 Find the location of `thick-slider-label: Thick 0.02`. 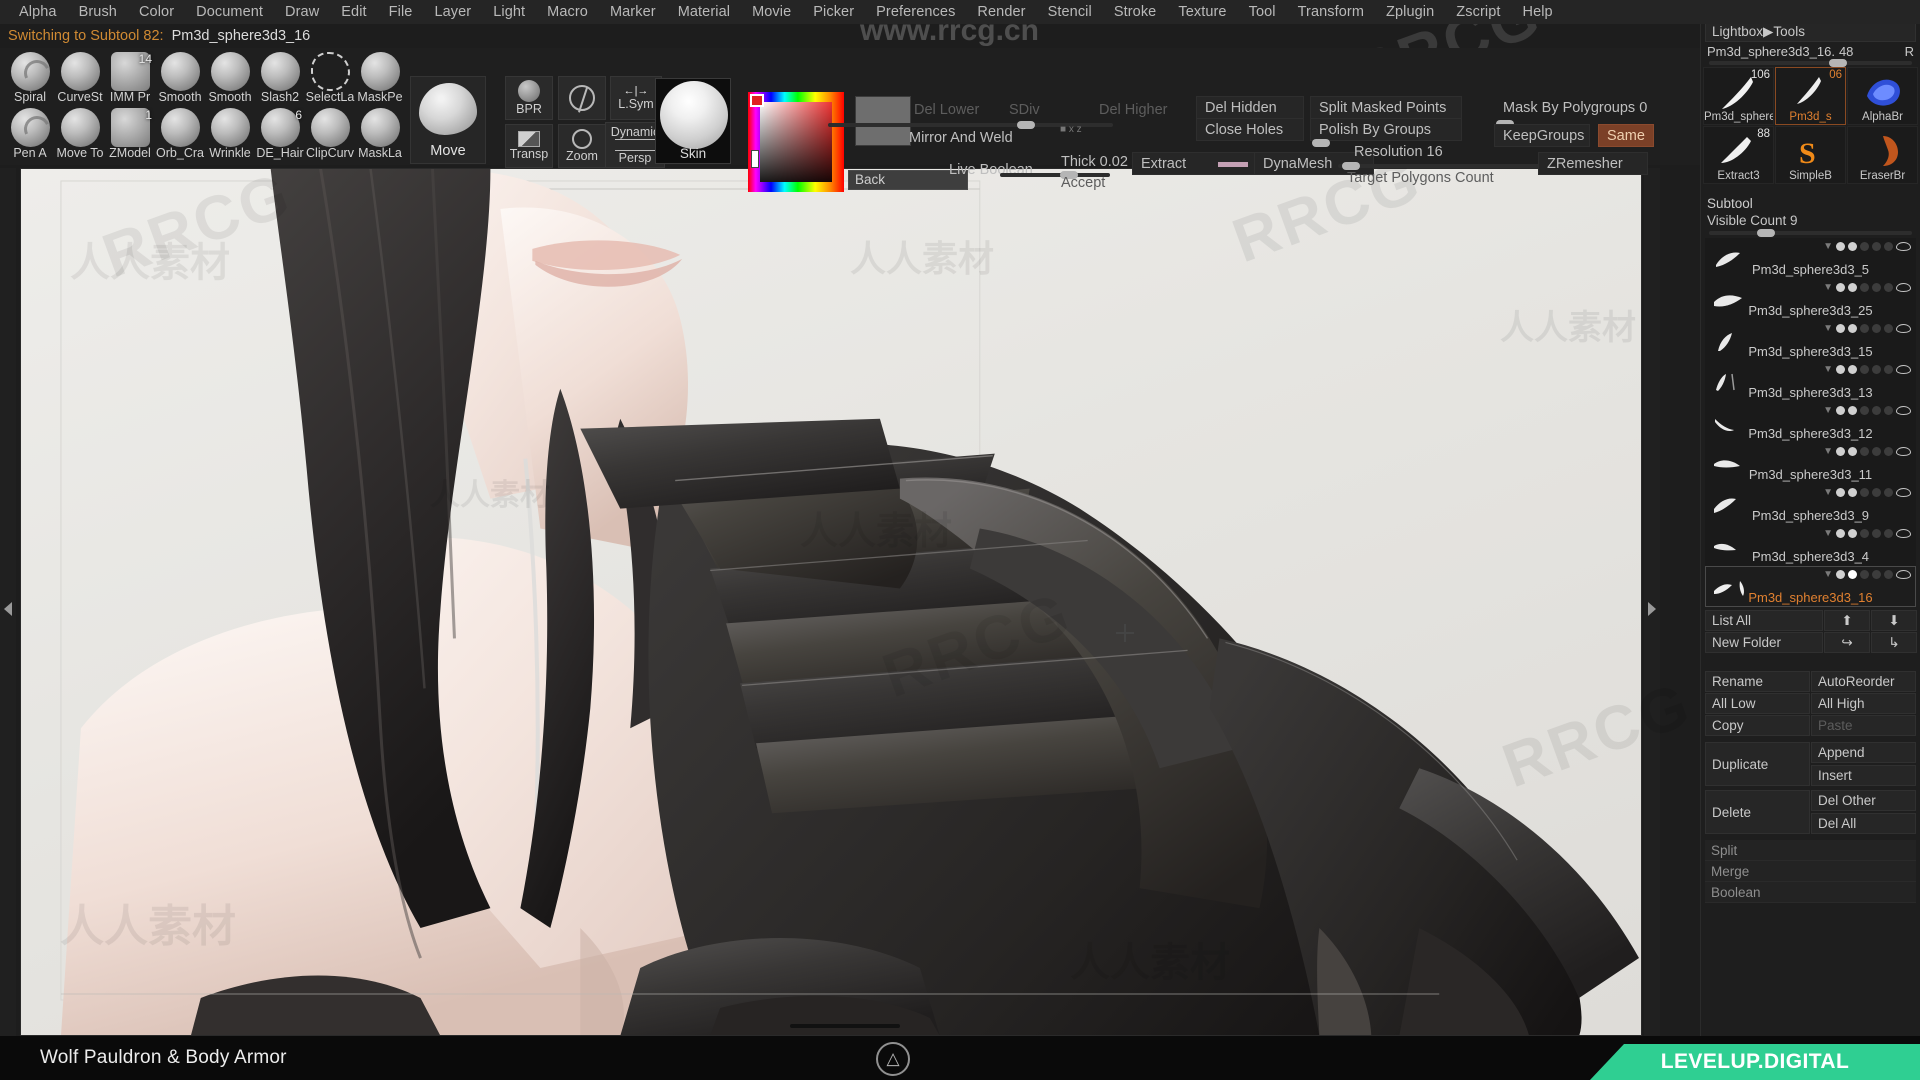

thick-slider-label: Thick 0.02 is located at coordinates (1094, 161).